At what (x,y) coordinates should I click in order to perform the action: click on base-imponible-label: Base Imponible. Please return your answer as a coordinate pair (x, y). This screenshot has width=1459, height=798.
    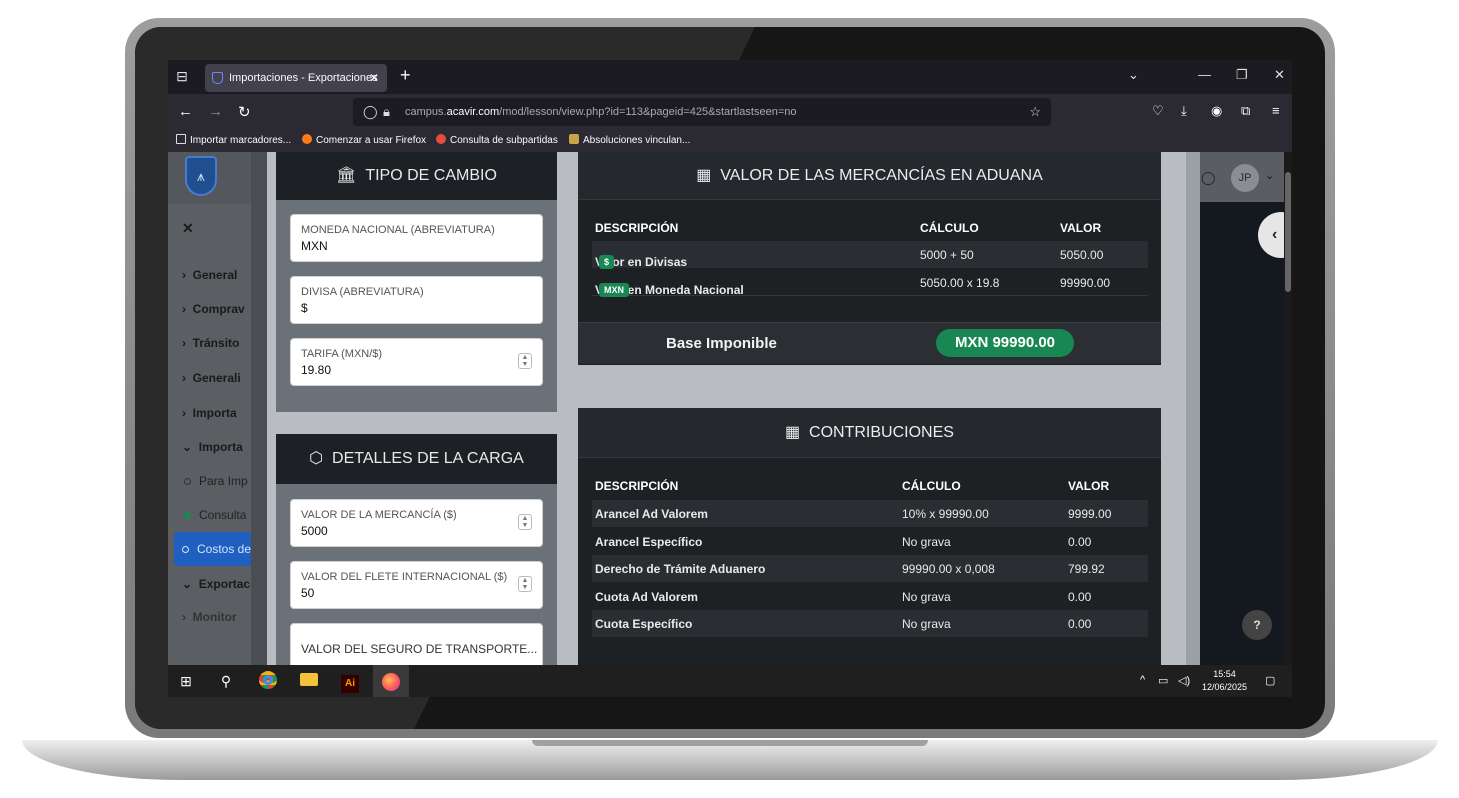
    Looking at the image, I should click on (721, 343).